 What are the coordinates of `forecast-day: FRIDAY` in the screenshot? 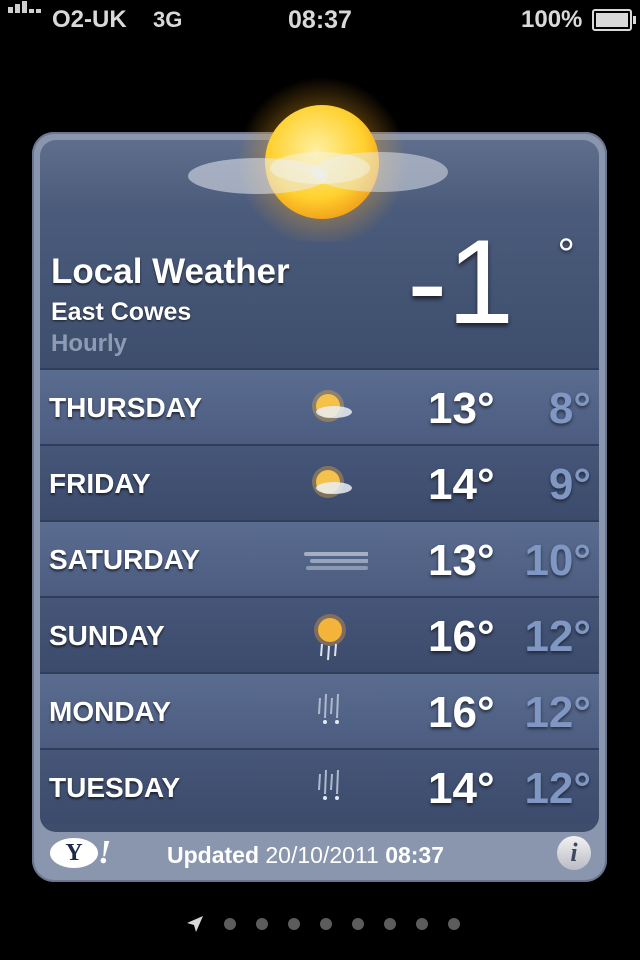 It's located at (100, 483).